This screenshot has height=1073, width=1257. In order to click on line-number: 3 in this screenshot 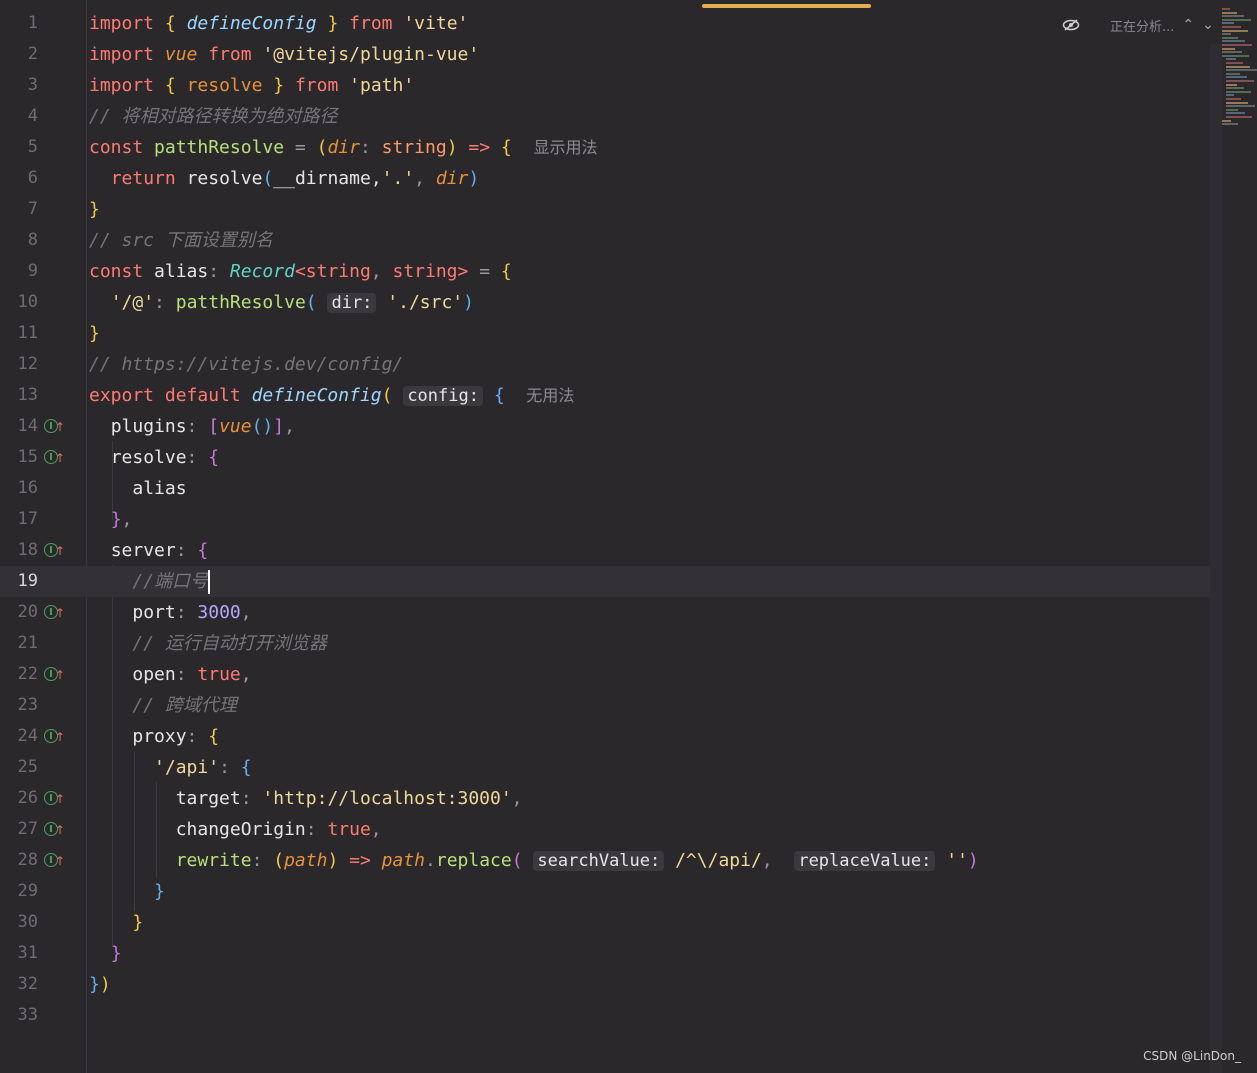, I will do `click(19, 85)`.